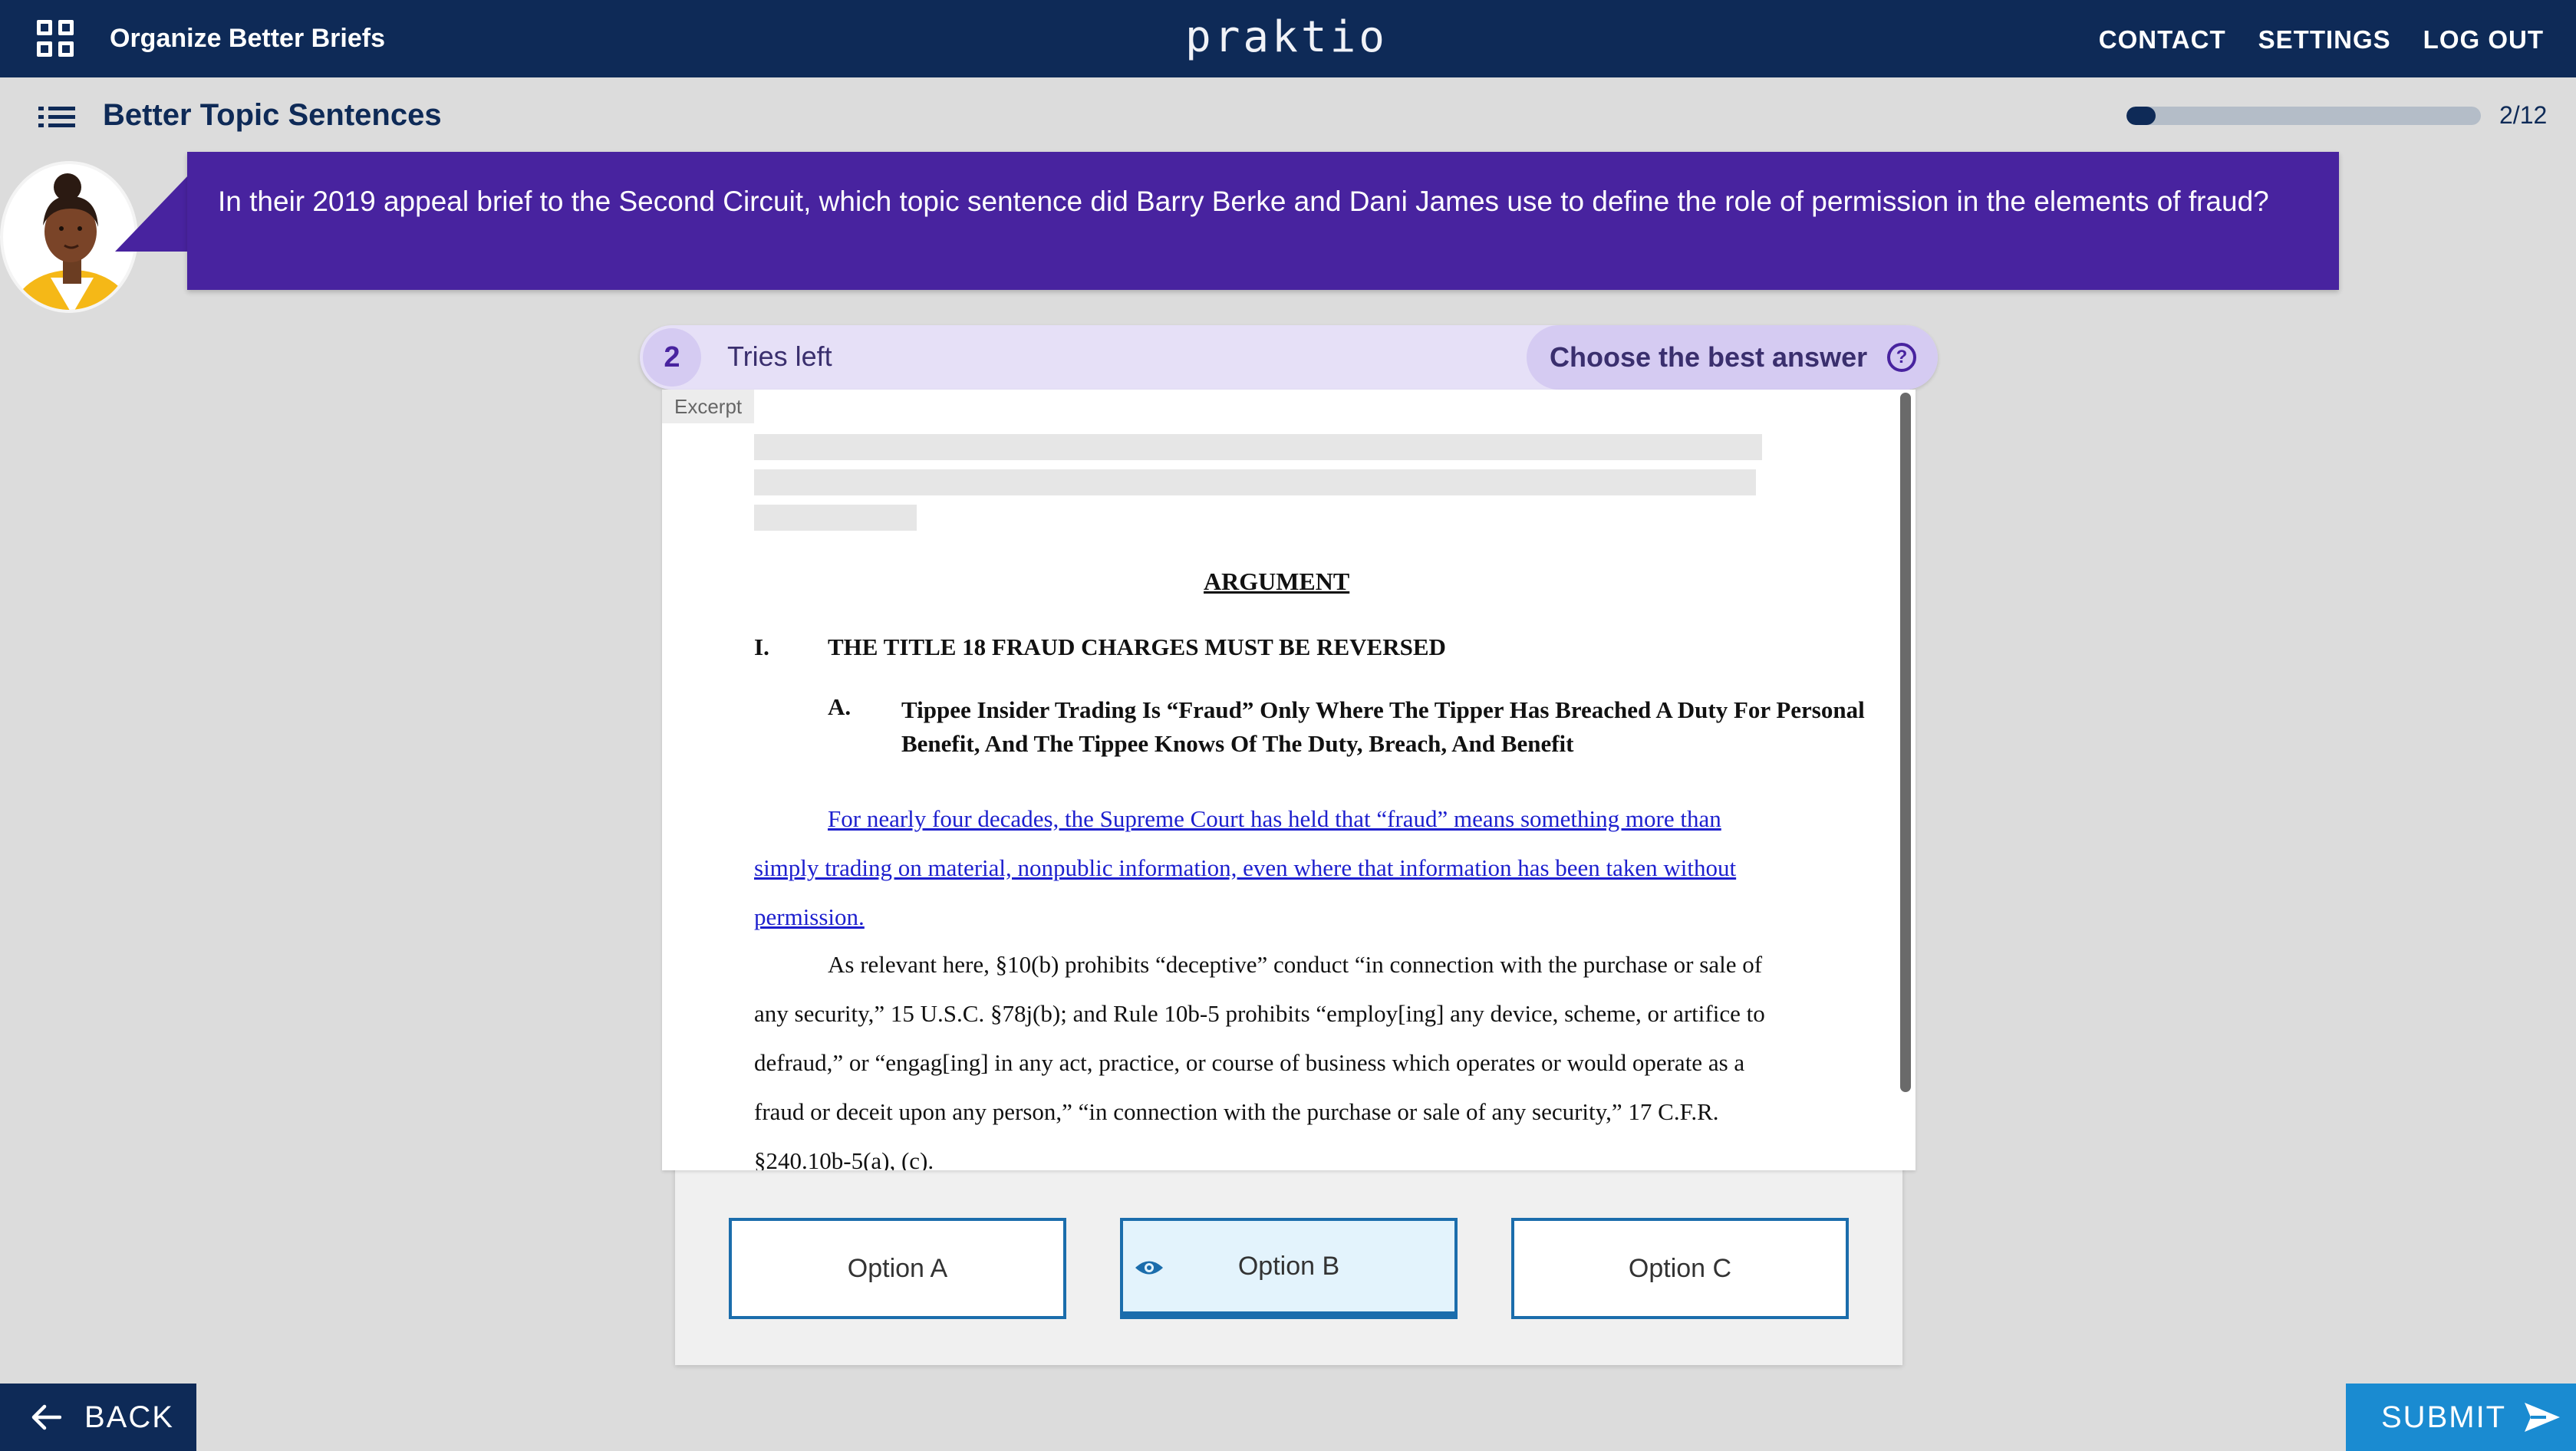  What do you see at coordinates (1289, 357) in the screenshot?
I see `tries-bar: 2 Tries left Choose the best answer ?` at bounding box center [1289, 357].